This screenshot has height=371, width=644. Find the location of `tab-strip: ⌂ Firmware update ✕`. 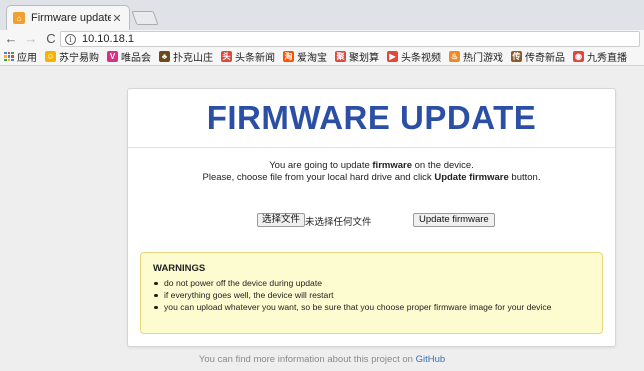

tab-strip: ⌂ Firmware update ✕ is located at coordinates (322, 15).